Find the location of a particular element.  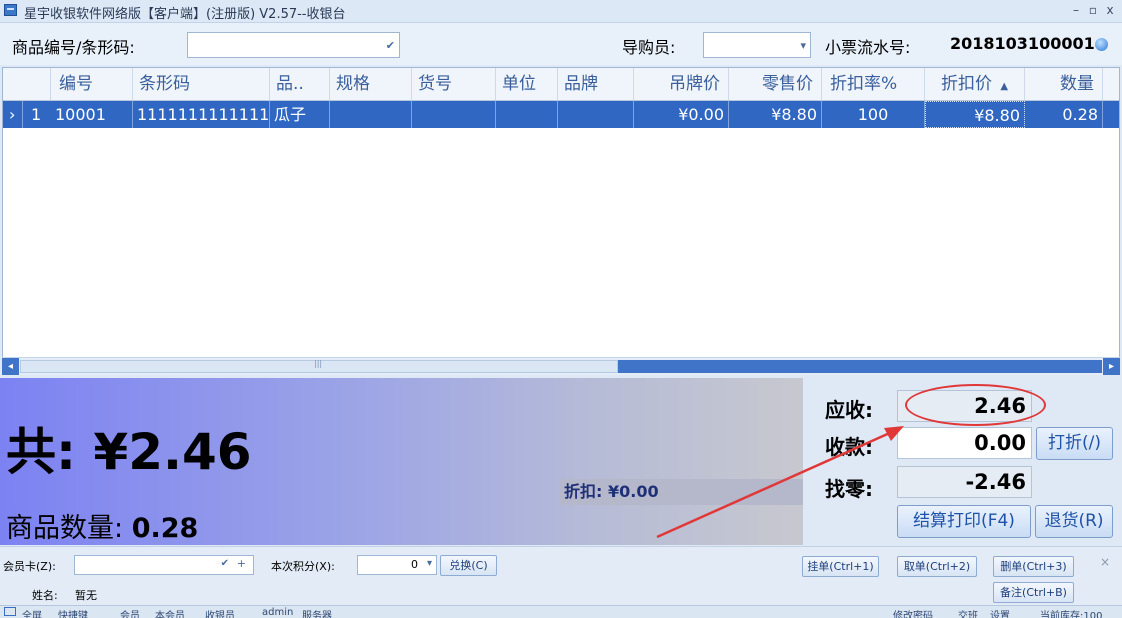

info-icon is located at coordinates (1101, 44).